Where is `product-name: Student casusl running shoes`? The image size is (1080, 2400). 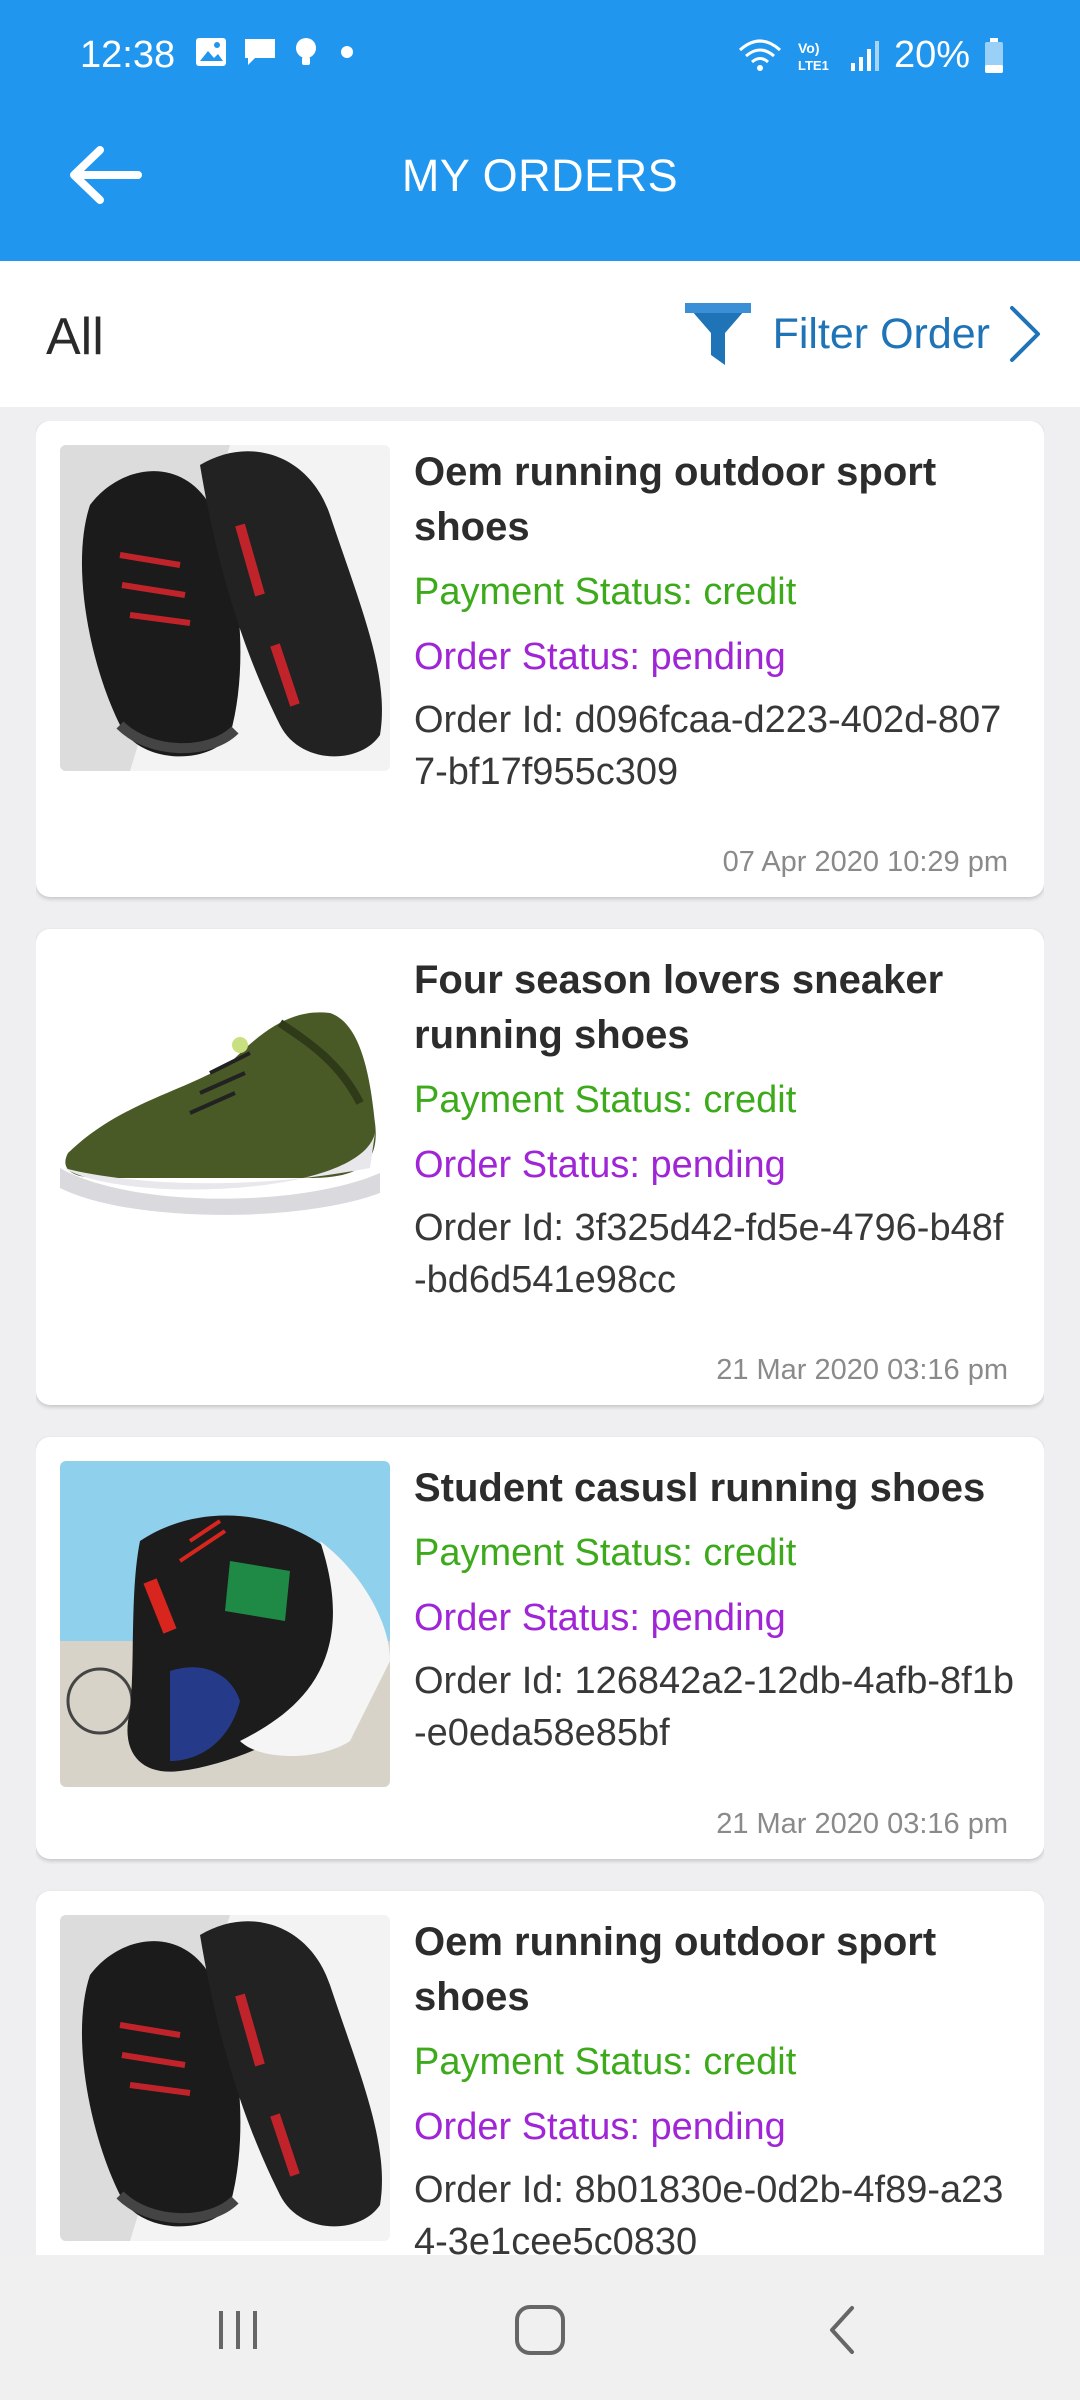
product-name: Student casusl running shoes is located at coordinates (700, 1488).